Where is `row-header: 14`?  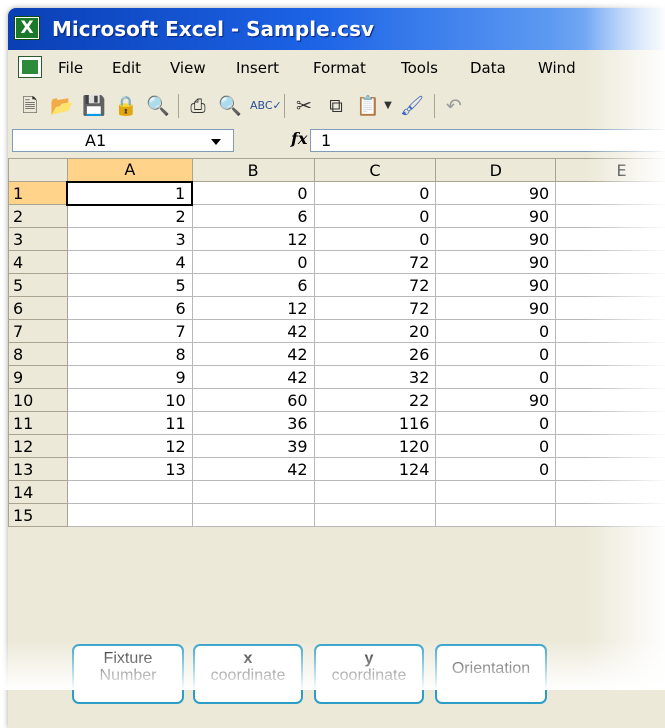 row-header: 14 is located at coordinates (38, 492).